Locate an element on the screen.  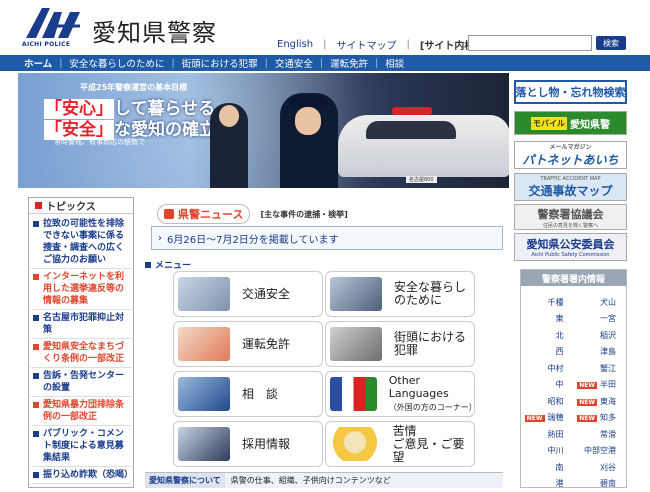
nav-traffic-safety: 交通安全 is located at coordinates (294, 63).